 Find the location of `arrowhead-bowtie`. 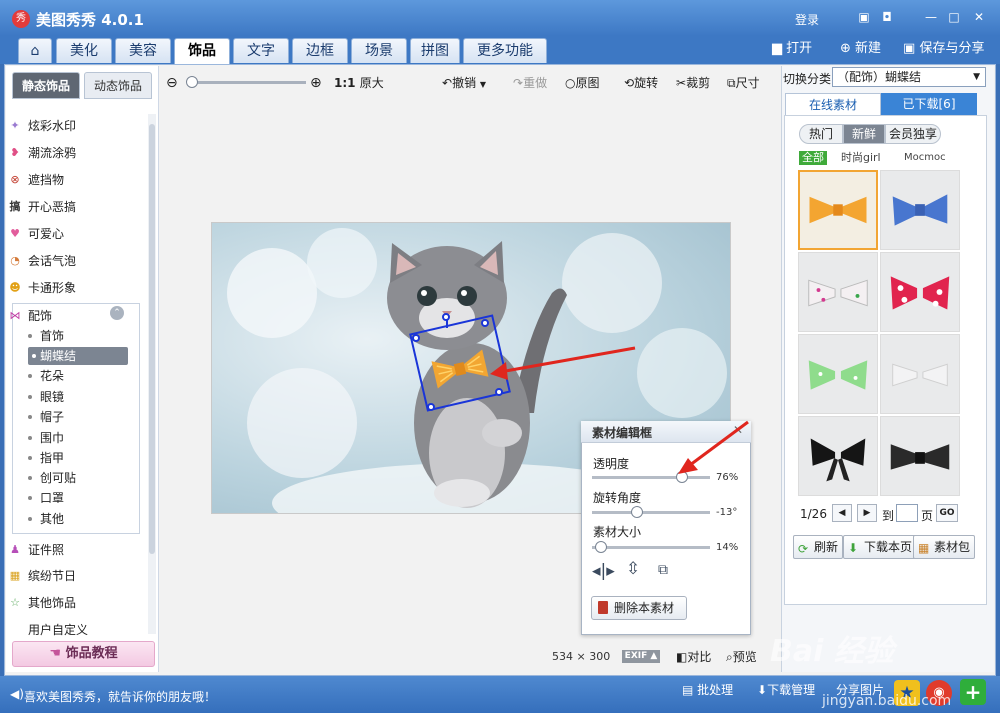

arrowhead-bowtie is located at coordinates (499, 371).